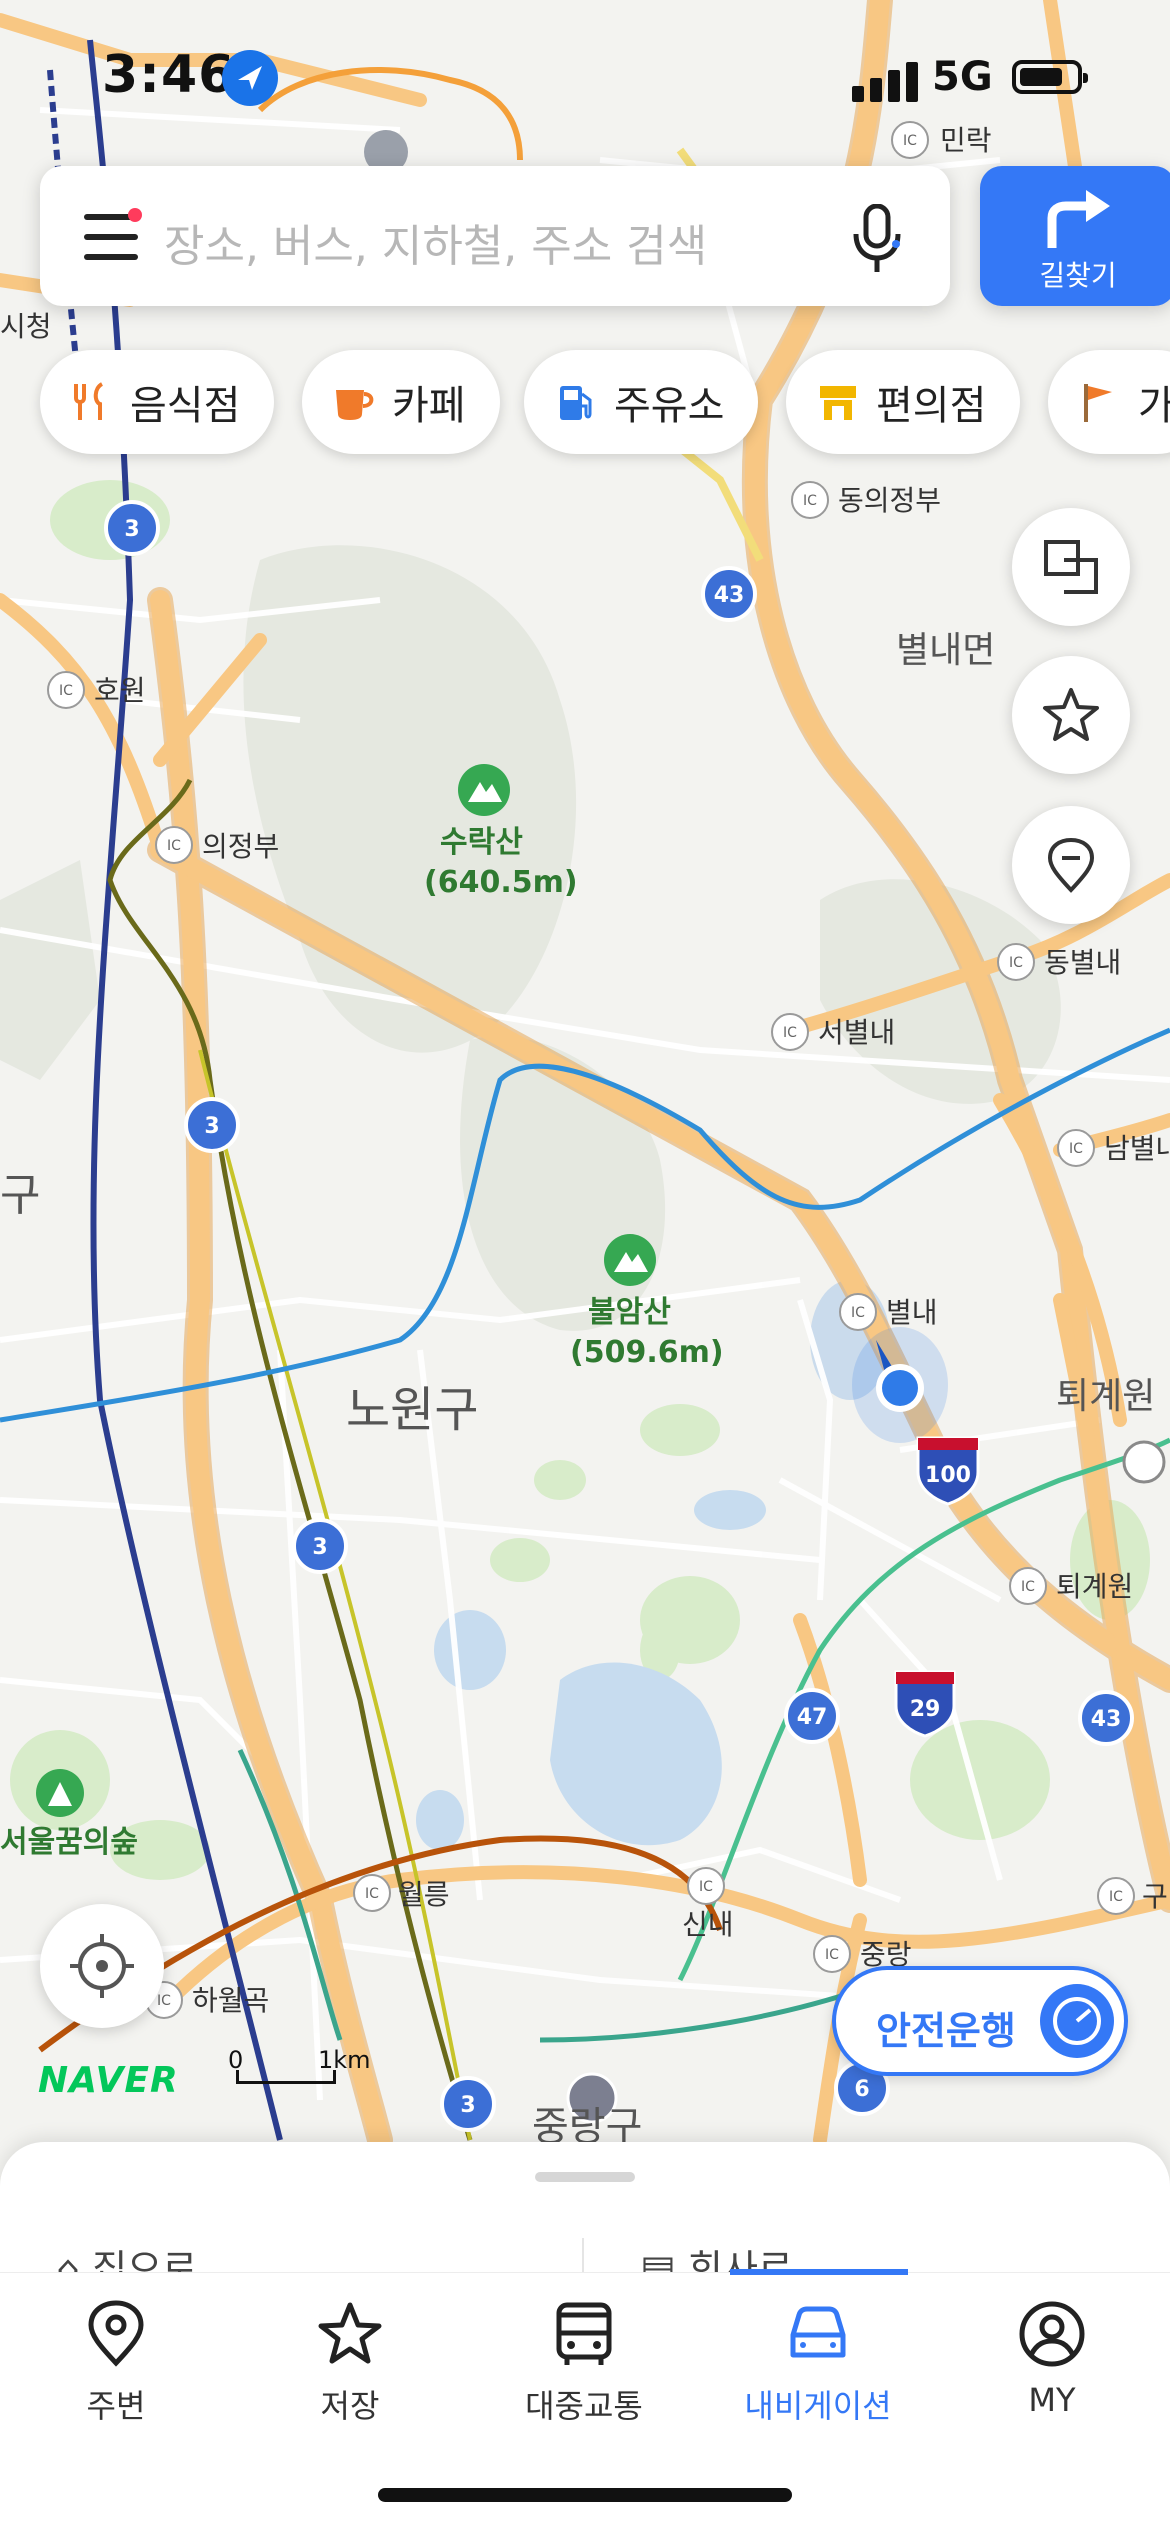 The height and width of the screenshot is (2542, 1170). I want to click on crosshair-icon, so click(102, 1966).